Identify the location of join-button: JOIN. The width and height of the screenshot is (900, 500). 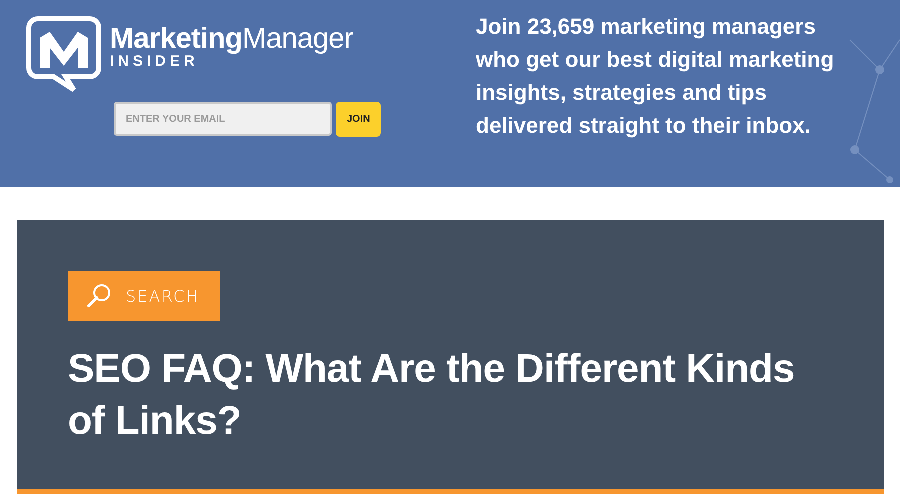
(359, 119).